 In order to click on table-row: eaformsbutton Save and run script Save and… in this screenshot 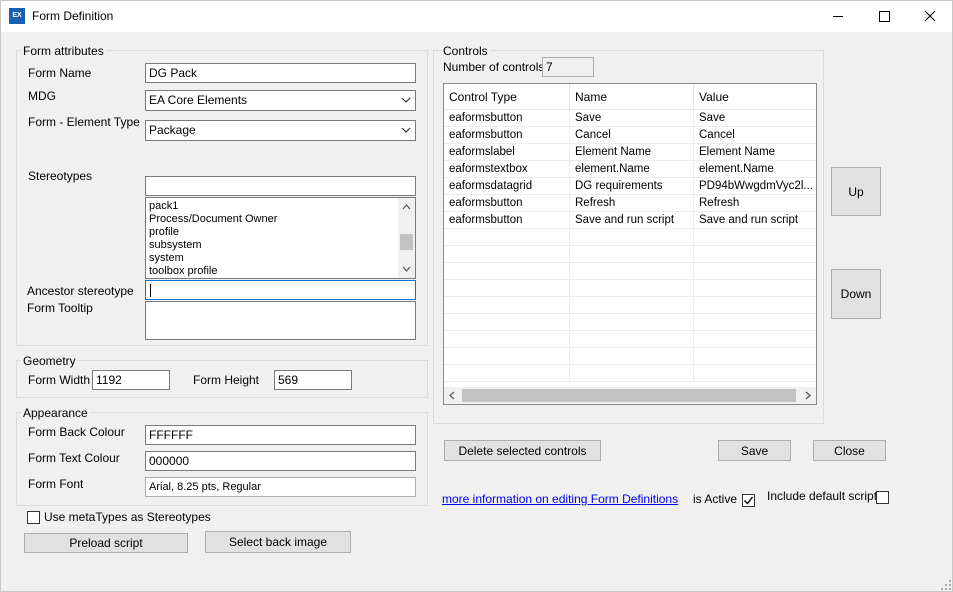, I will do `click(630, 220)`.